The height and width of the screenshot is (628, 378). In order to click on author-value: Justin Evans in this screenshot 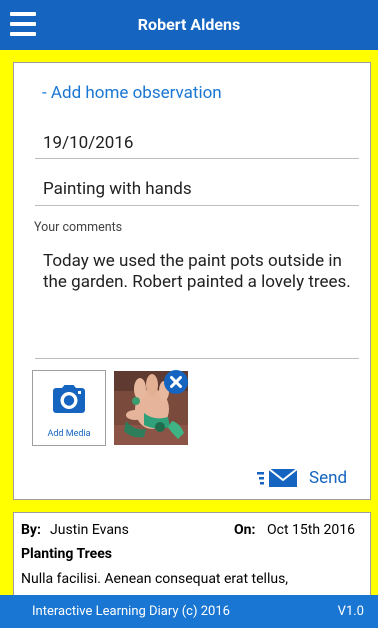, I will do `click(89, 530)`.